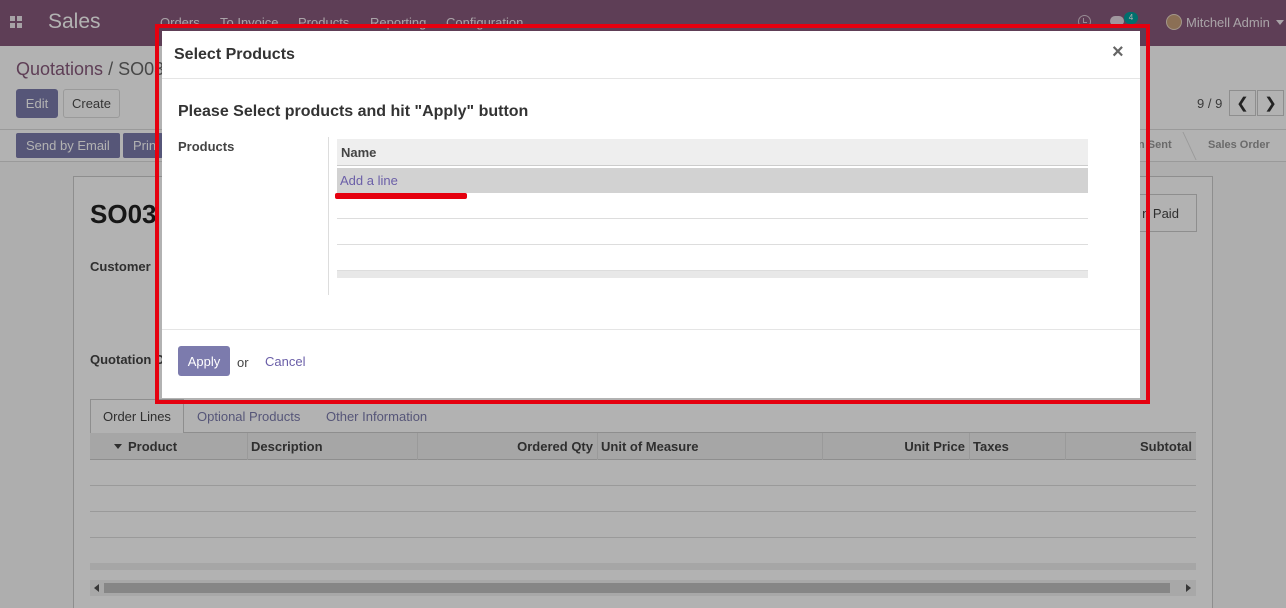 The image size is (1286, 608). What do you see at coordinates (204, 361) in the screenshot?
I see `apply-button: Apply` at bounding box center [204, 361].